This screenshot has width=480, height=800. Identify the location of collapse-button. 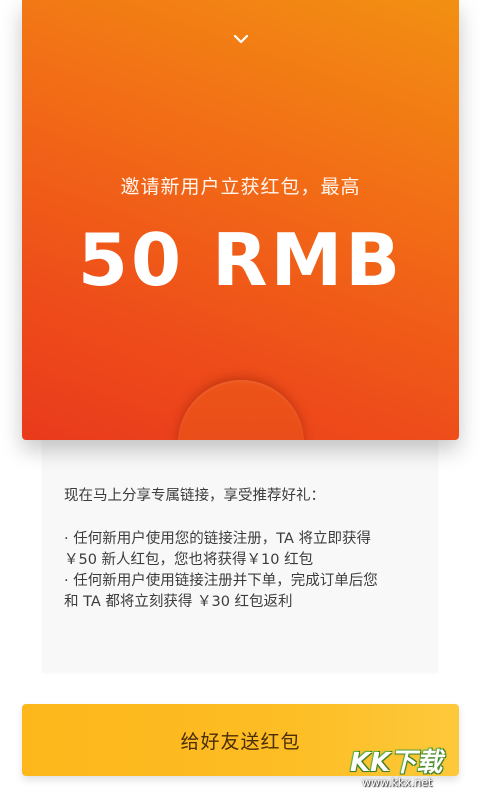
(241, 39).